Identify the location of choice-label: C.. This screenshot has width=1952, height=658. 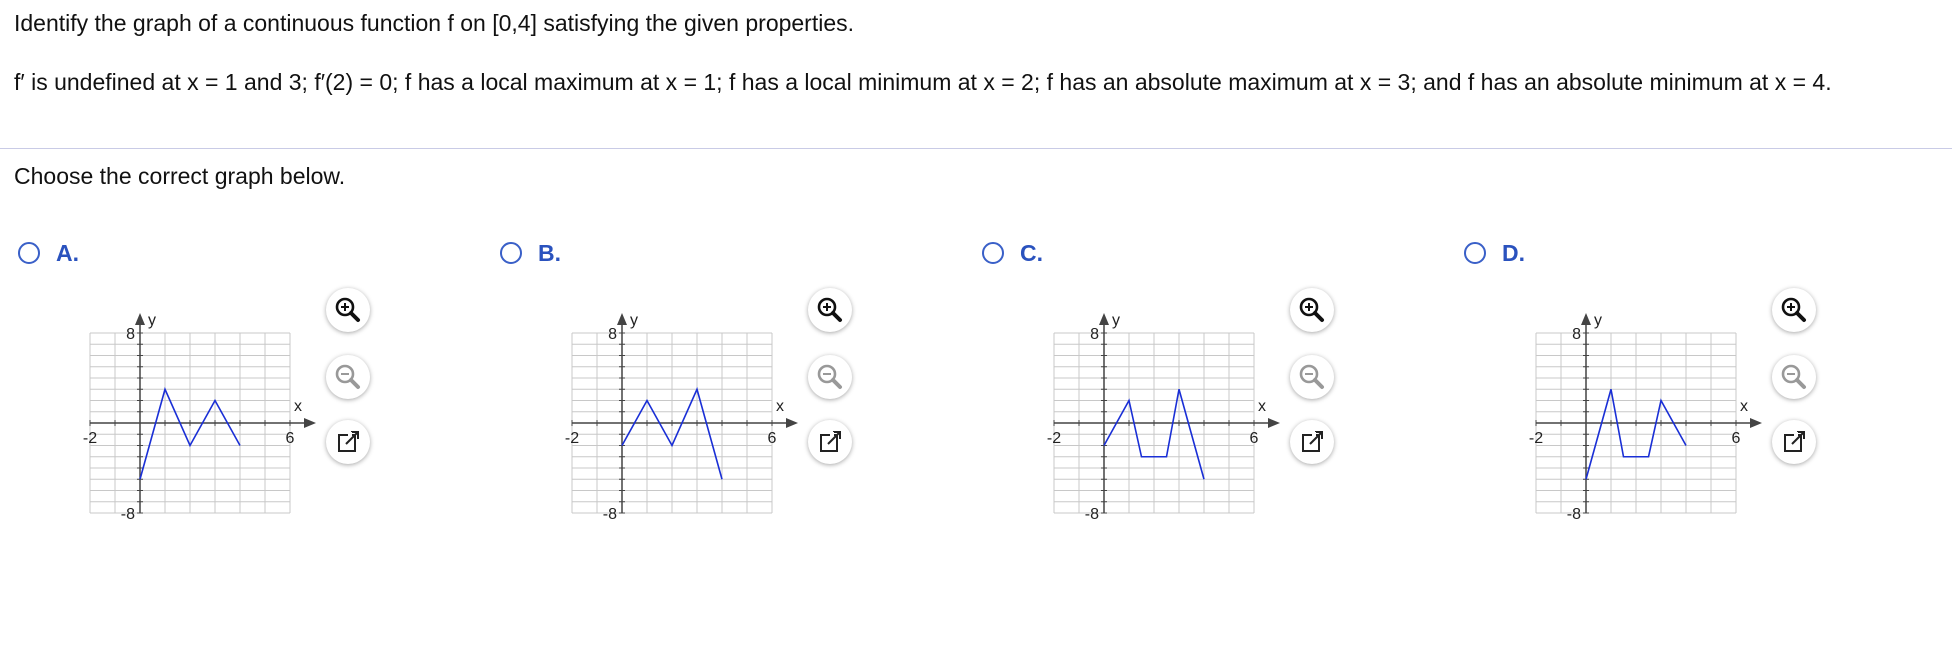
(1031, 253).